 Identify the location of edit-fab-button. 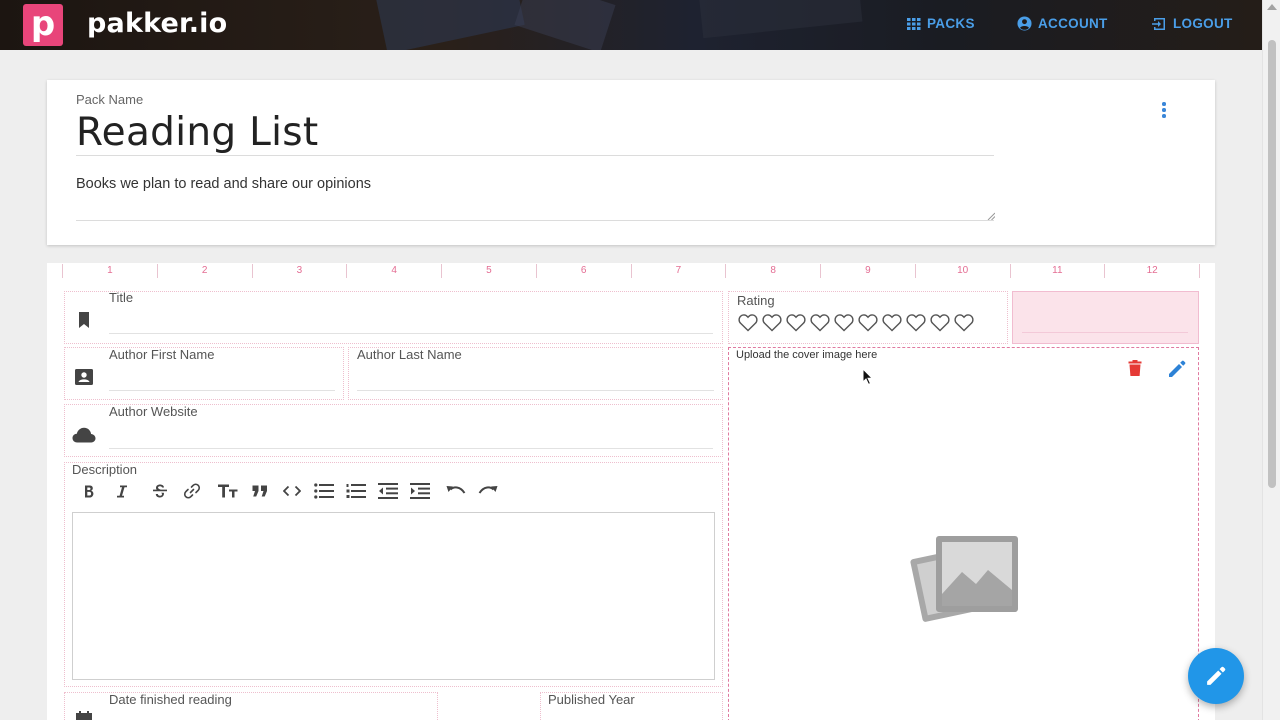
(1216, 676).